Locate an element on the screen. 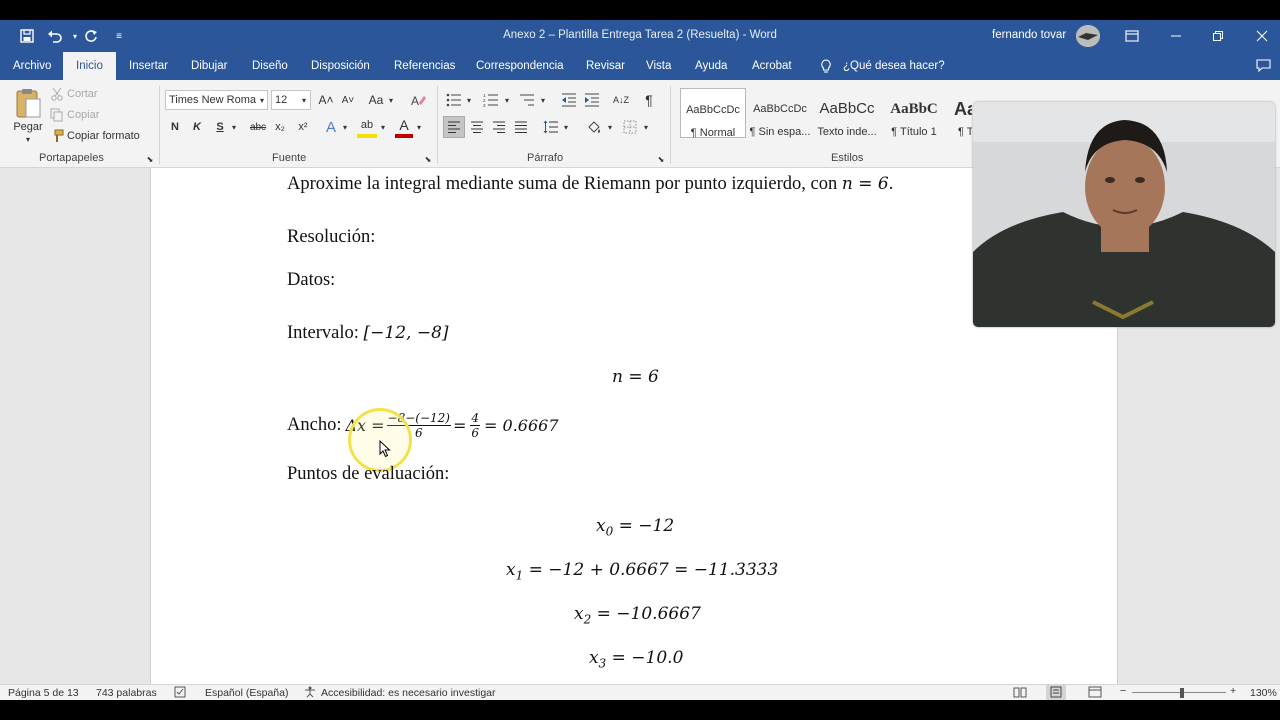 The height and width of the screenshot is (720, 1280). accessibility-icon is located at coordinates (310, 693).